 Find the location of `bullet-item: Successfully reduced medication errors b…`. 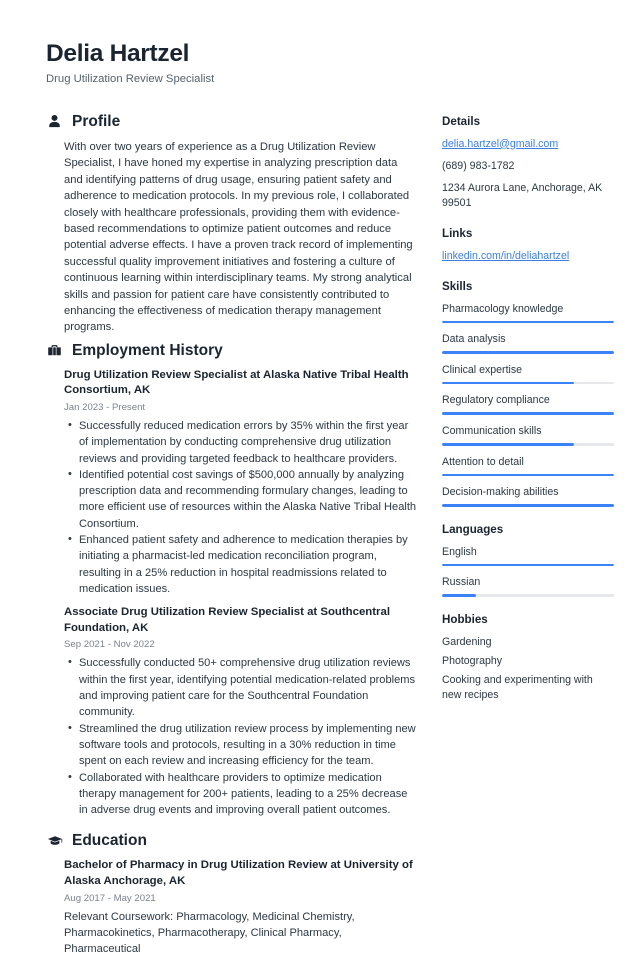

bullet-item: Successfully reduced medication errors b… is located at coordinates (243, 442).